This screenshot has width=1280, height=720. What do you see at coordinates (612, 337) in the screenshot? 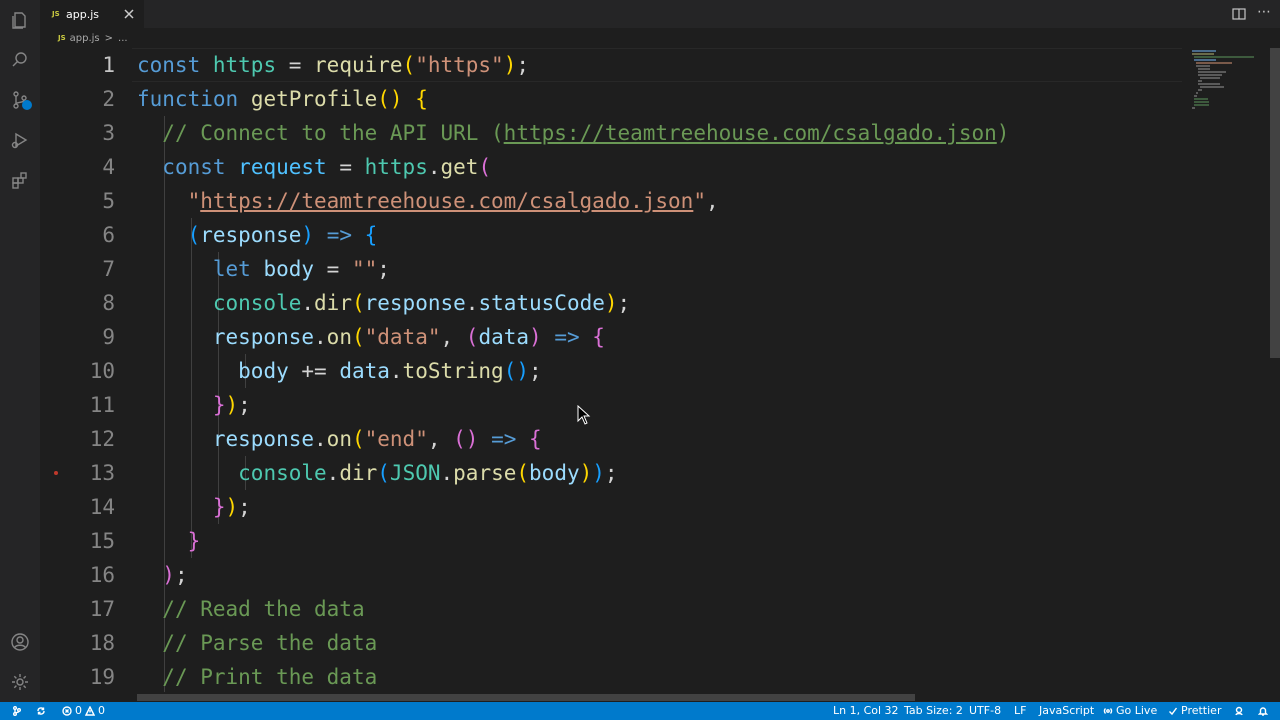
I see `code-line-9: 9 response.on("data", (data) => {` at bounding box center [612, 337].